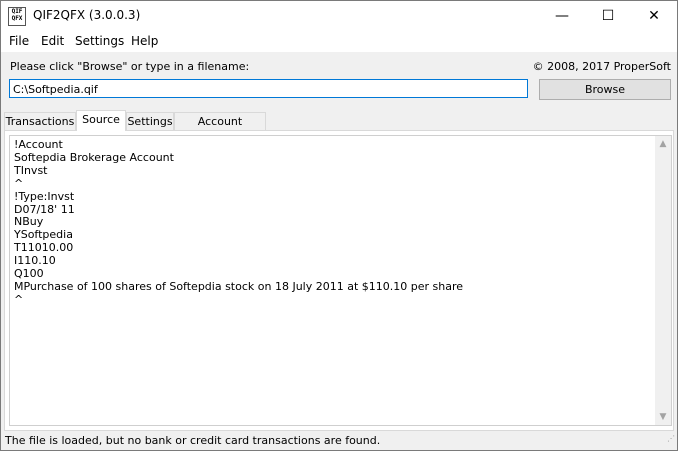  What do you see at coordinates (601, 66) in the screenshot?
I see `copyright-text: © 2008, 2017 ProperSoft` at bounding box center [601, 66].